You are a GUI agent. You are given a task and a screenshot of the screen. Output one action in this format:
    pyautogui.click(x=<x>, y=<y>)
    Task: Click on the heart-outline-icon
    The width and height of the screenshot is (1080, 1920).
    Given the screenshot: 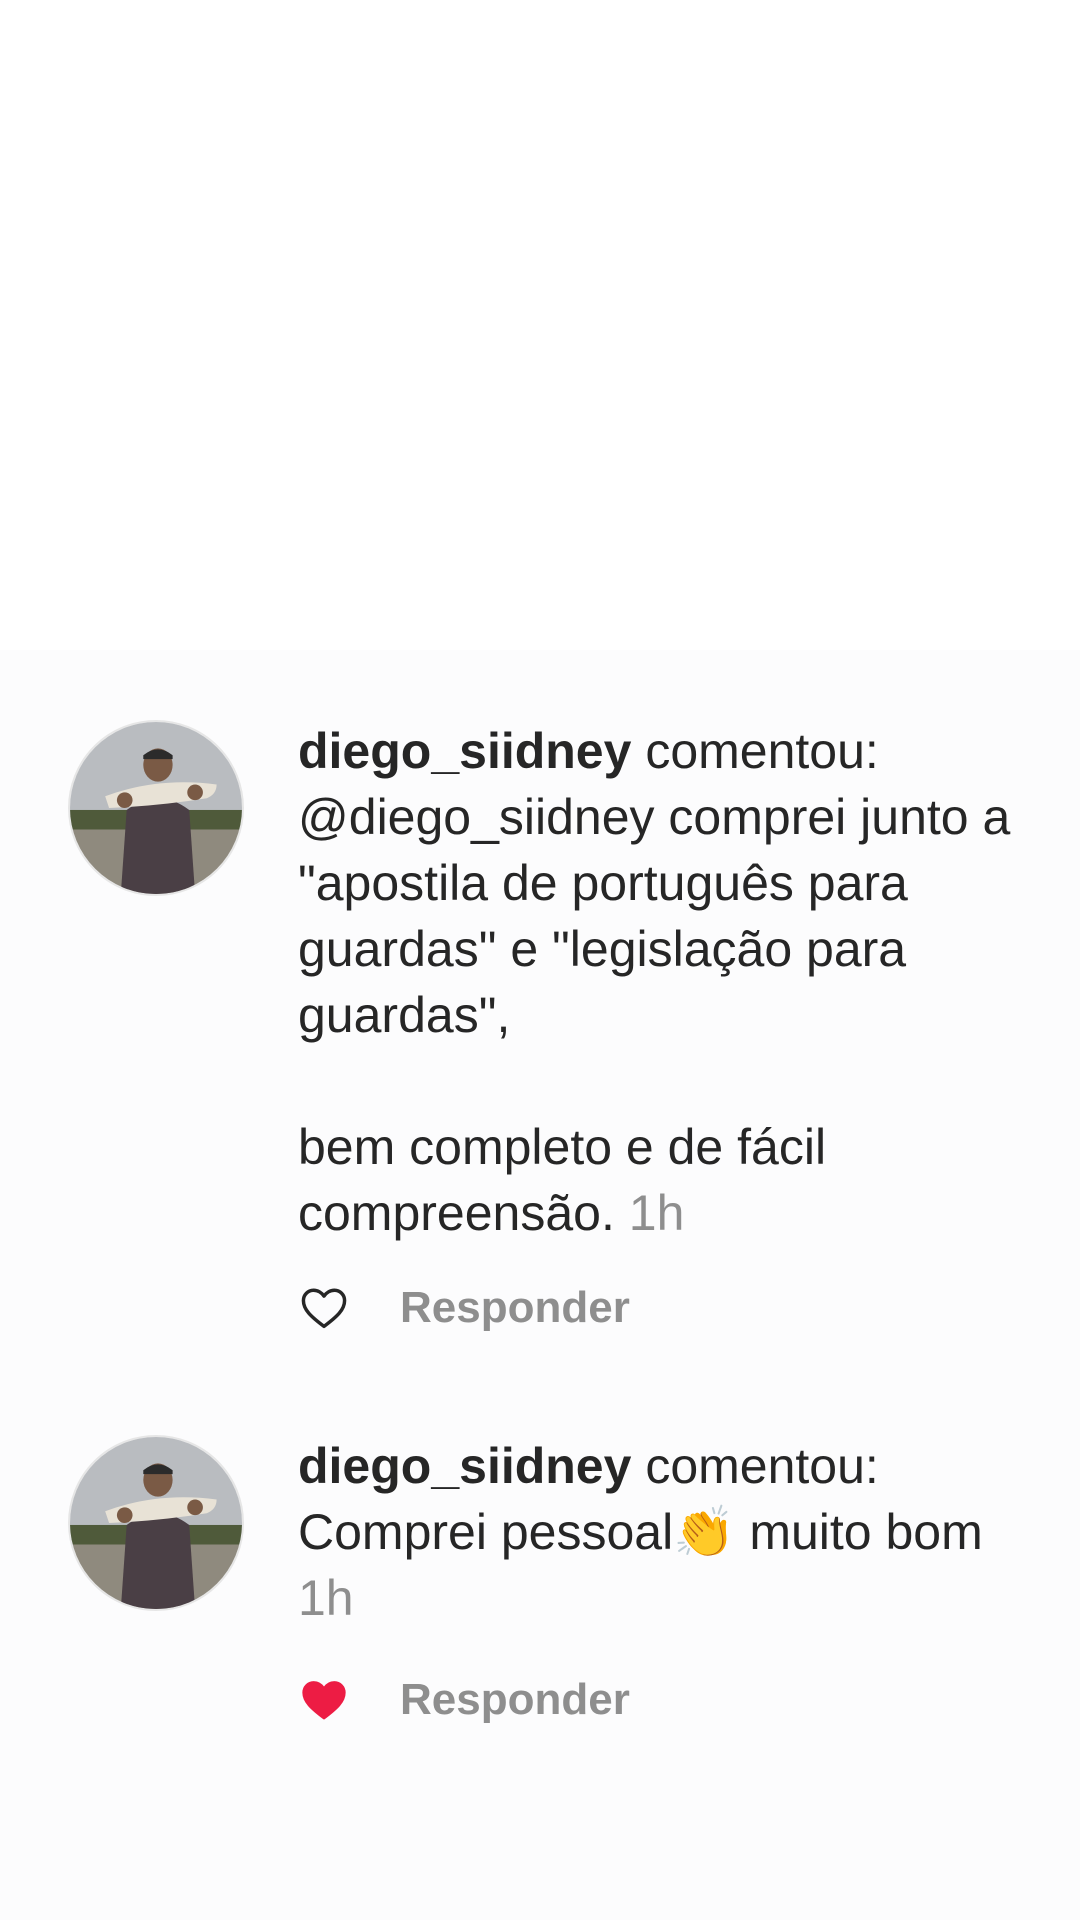 What is the action you would take?
    pyautogui.click(x=324, y=1308)
    